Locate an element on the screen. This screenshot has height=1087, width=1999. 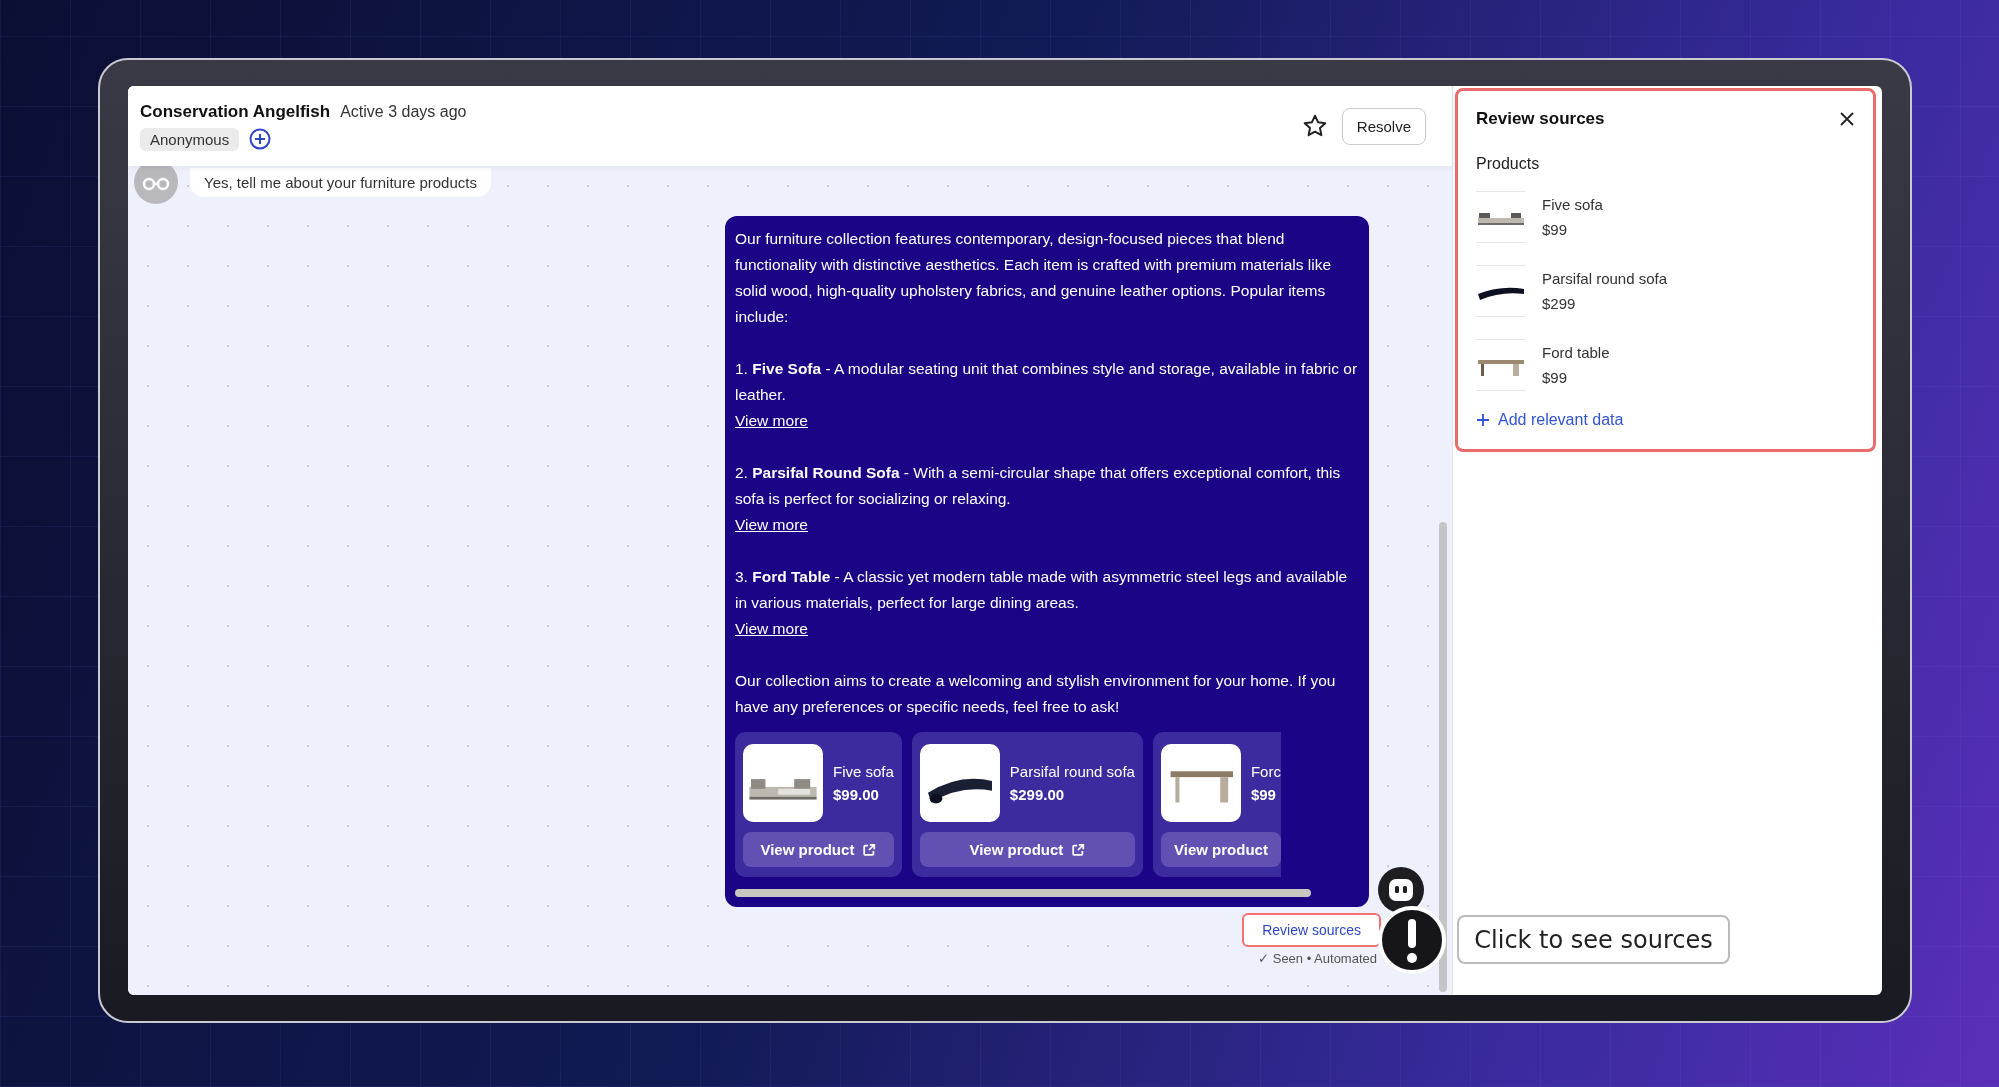
contact-status: Active 3 days ago is located at coordinates (403, 111).